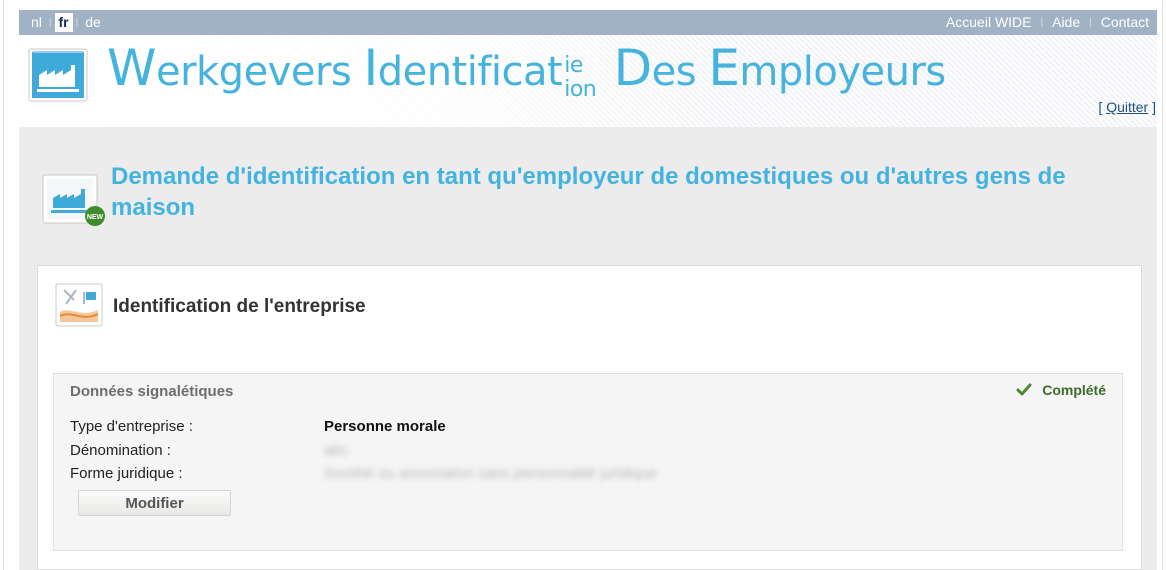  I want to click on quit-link: Quitter, so click(1127, 107).